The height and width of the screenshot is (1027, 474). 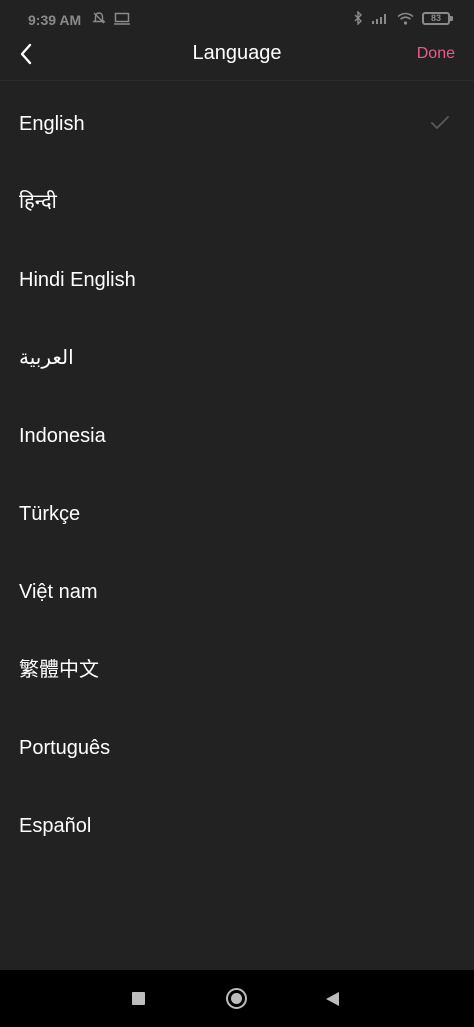 What do you see at coordinates (237, 124) in the screenshot?
I see `language-item-english: English` at bounding box center [237, 124].